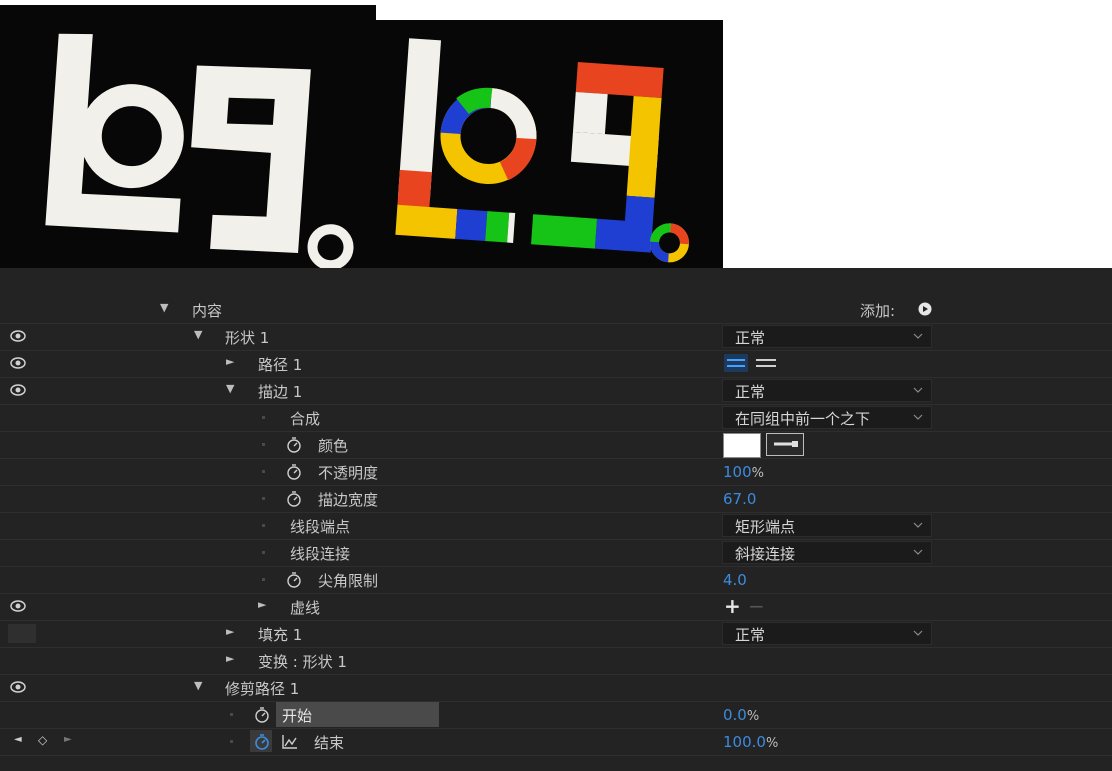  What do you see at coordinates (739, 499) in the screenshot?
I see `stroke-width-value: 67.0` at bounding box center [739, 499].